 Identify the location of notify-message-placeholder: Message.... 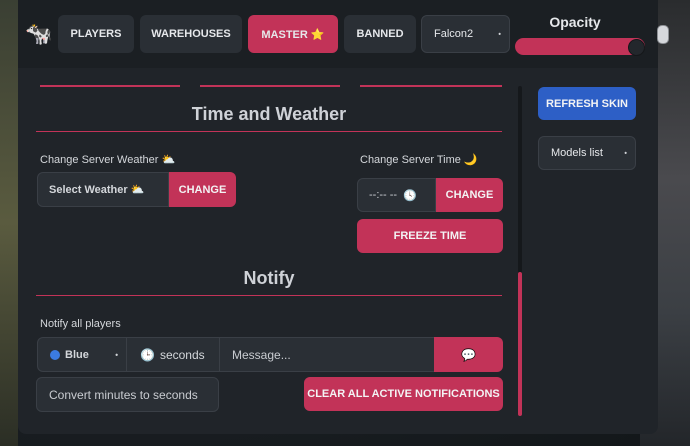
(261, 354).